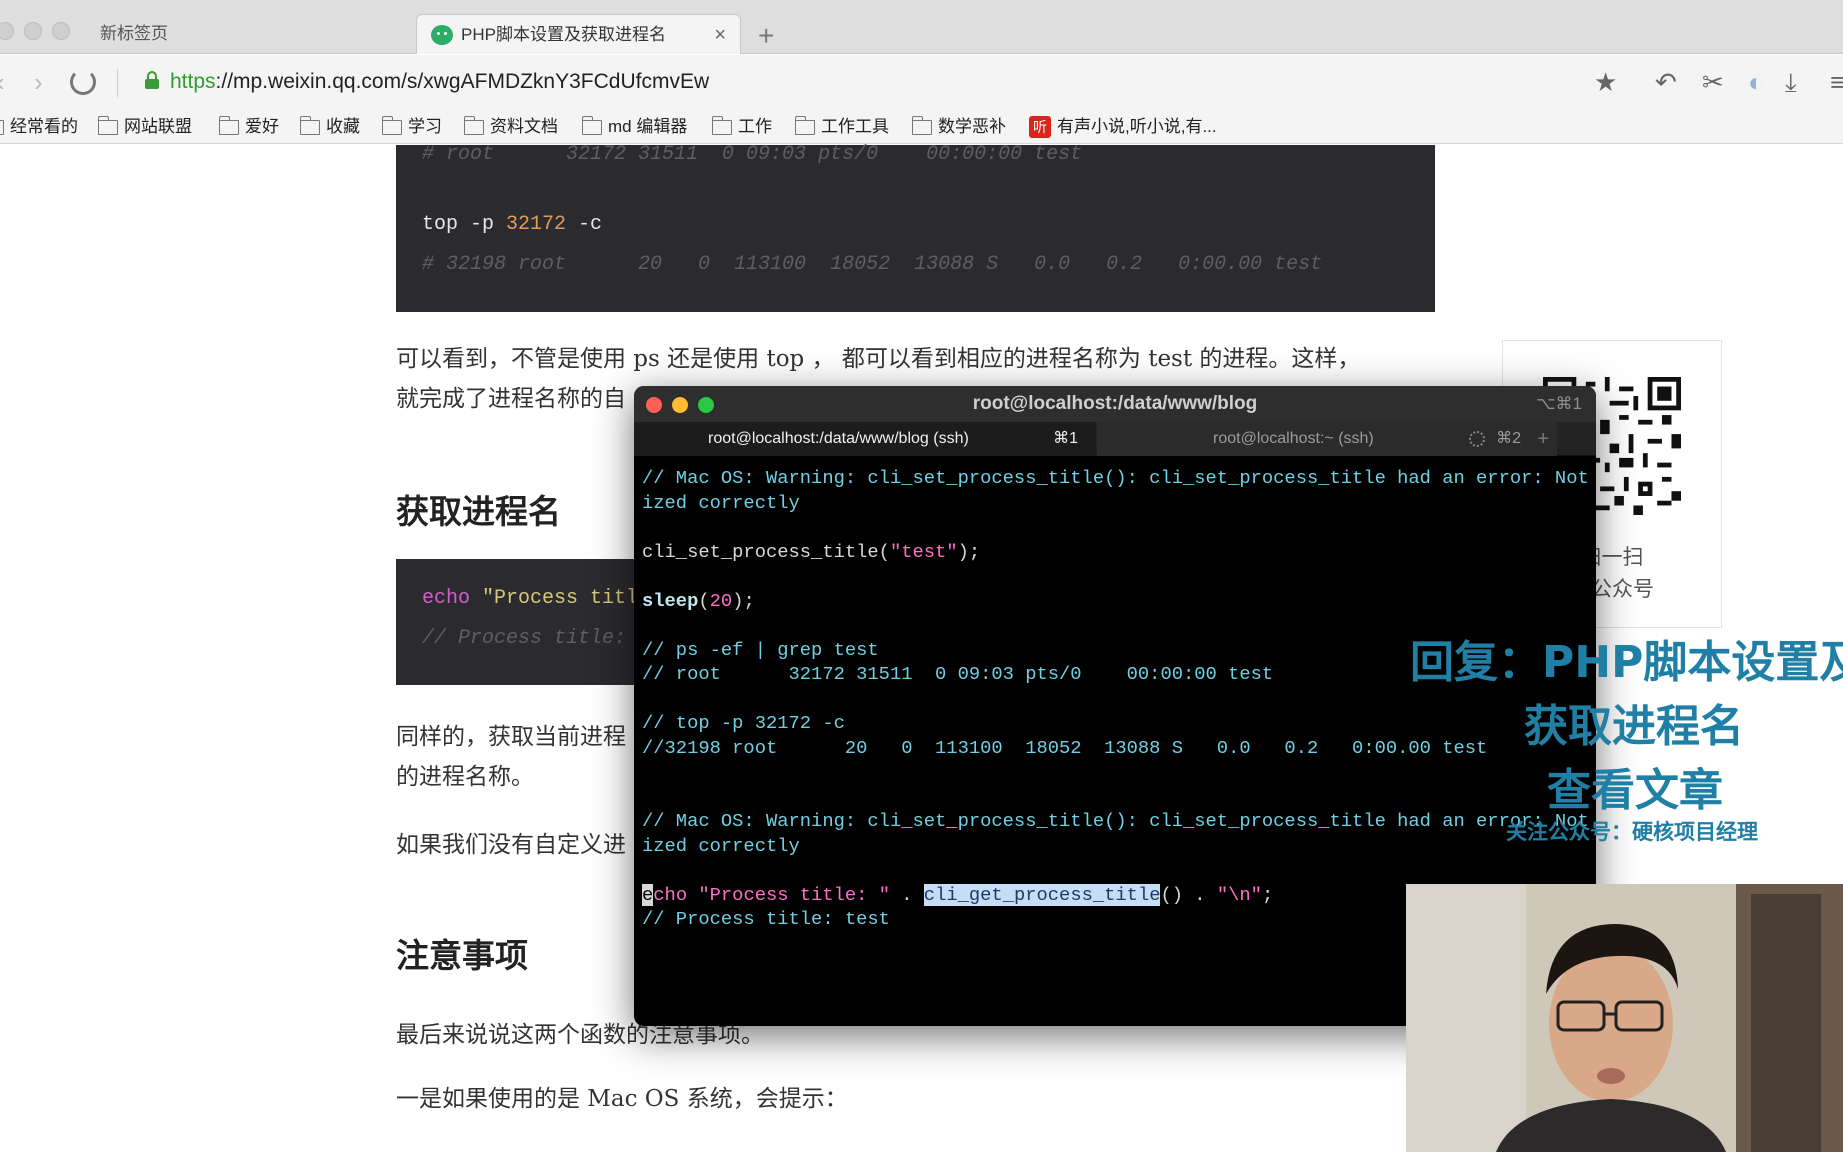 This screenshot has width=1843, height=1152. What do you see at coordinates (1605, 82) in the screenshot?
I see `star-icon: ★` at bounding box center [1605, 82].